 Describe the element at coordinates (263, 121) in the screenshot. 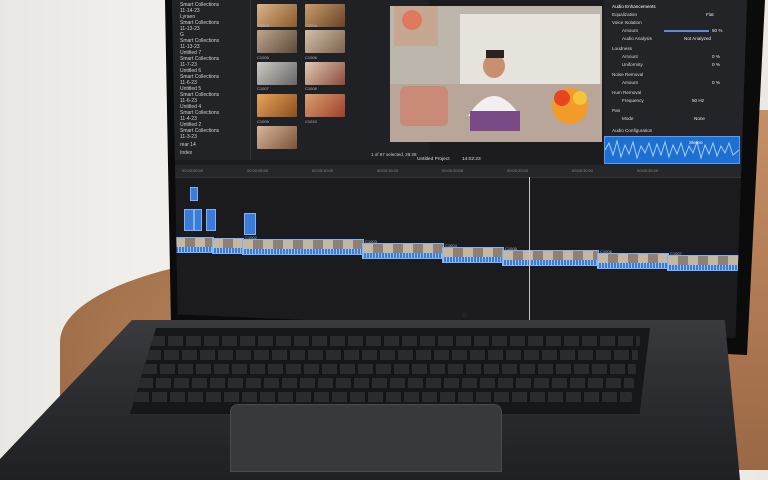

I see `clip-label: C1009` at that location.